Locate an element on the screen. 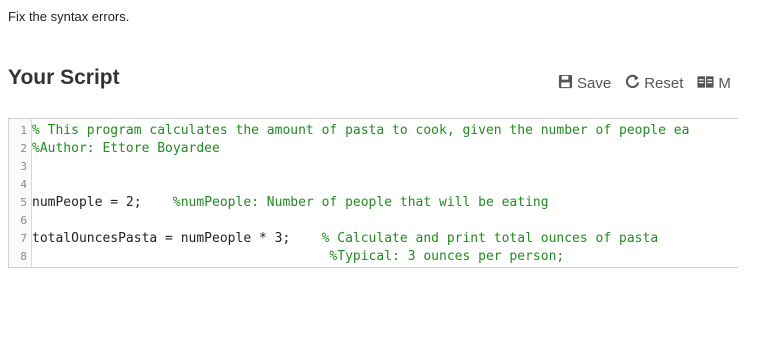 This screenshot has height=340, width=760. reference-button: M is located at coordinates (714, 84).